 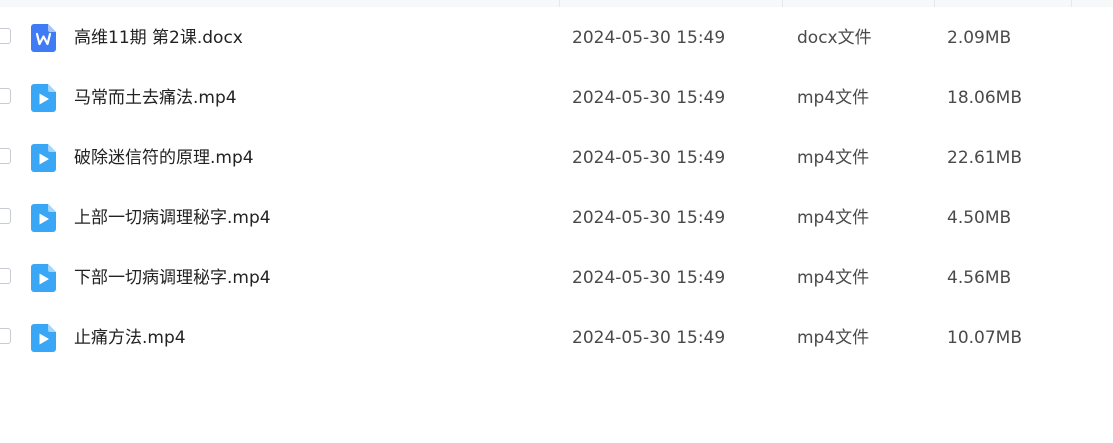 I want to click on file-type: docx文件, so click(x=834, y=38).